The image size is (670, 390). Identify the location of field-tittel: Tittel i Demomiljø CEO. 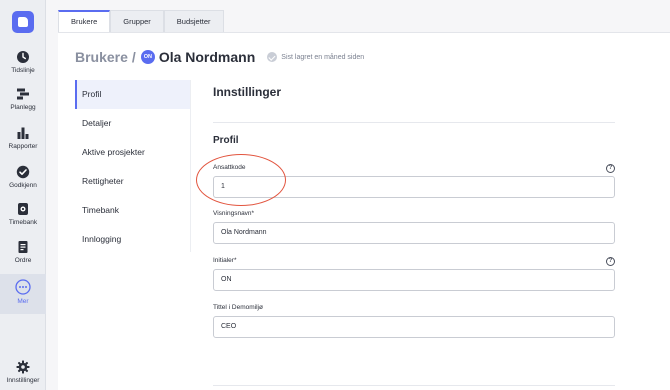
(414, 320).